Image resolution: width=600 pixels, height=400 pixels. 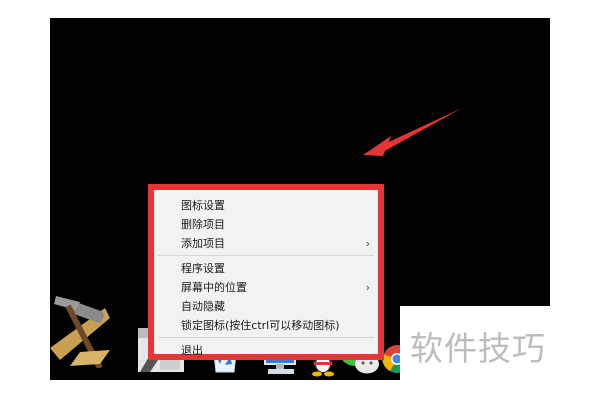 I want to click on watermark-text: 软件技巧, so click(x=478, y=348).